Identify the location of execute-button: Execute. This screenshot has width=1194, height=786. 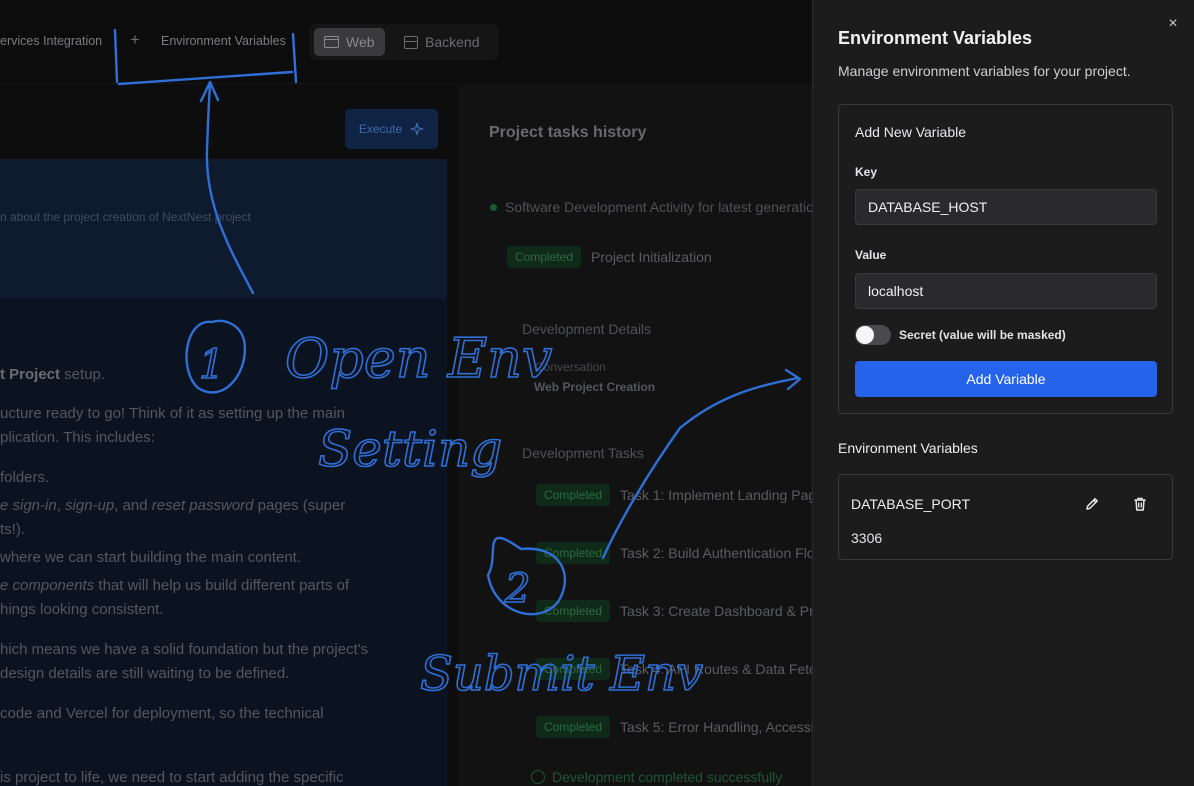
(391, 129).